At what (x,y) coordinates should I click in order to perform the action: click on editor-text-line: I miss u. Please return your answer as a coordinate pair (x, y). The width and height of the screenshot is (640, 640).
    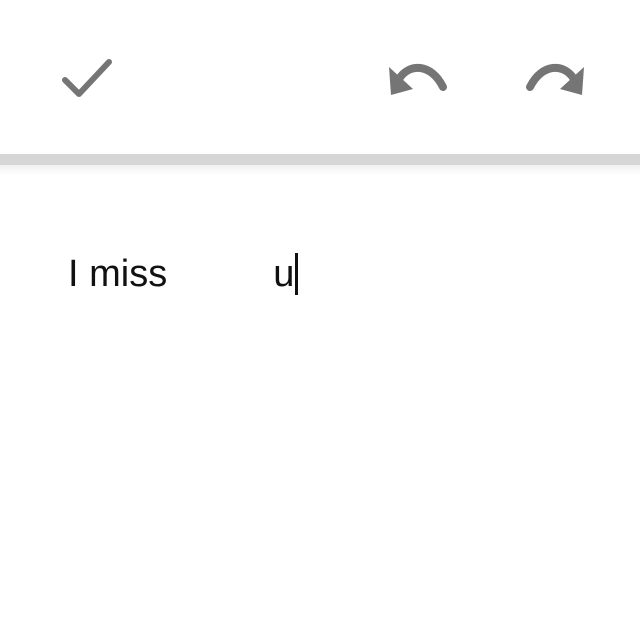
    Looking at the image, I should click on (183, 274).